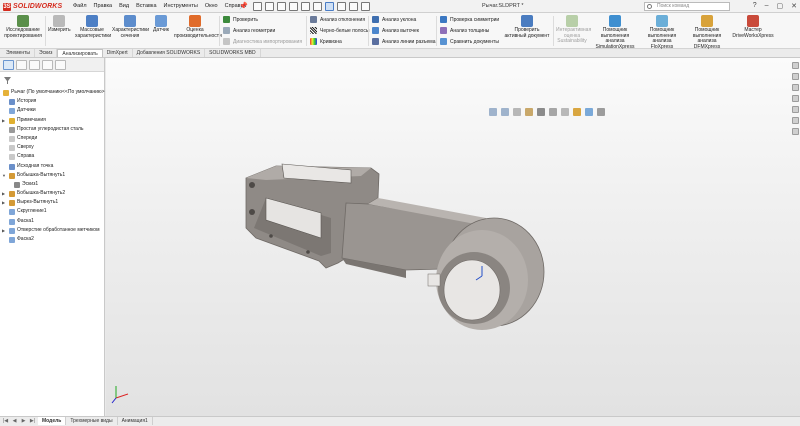 The image size is (800, 426). Describe the element at coordinates (517, 112) in the screenshot. I see `previous-view-icon` at that location.